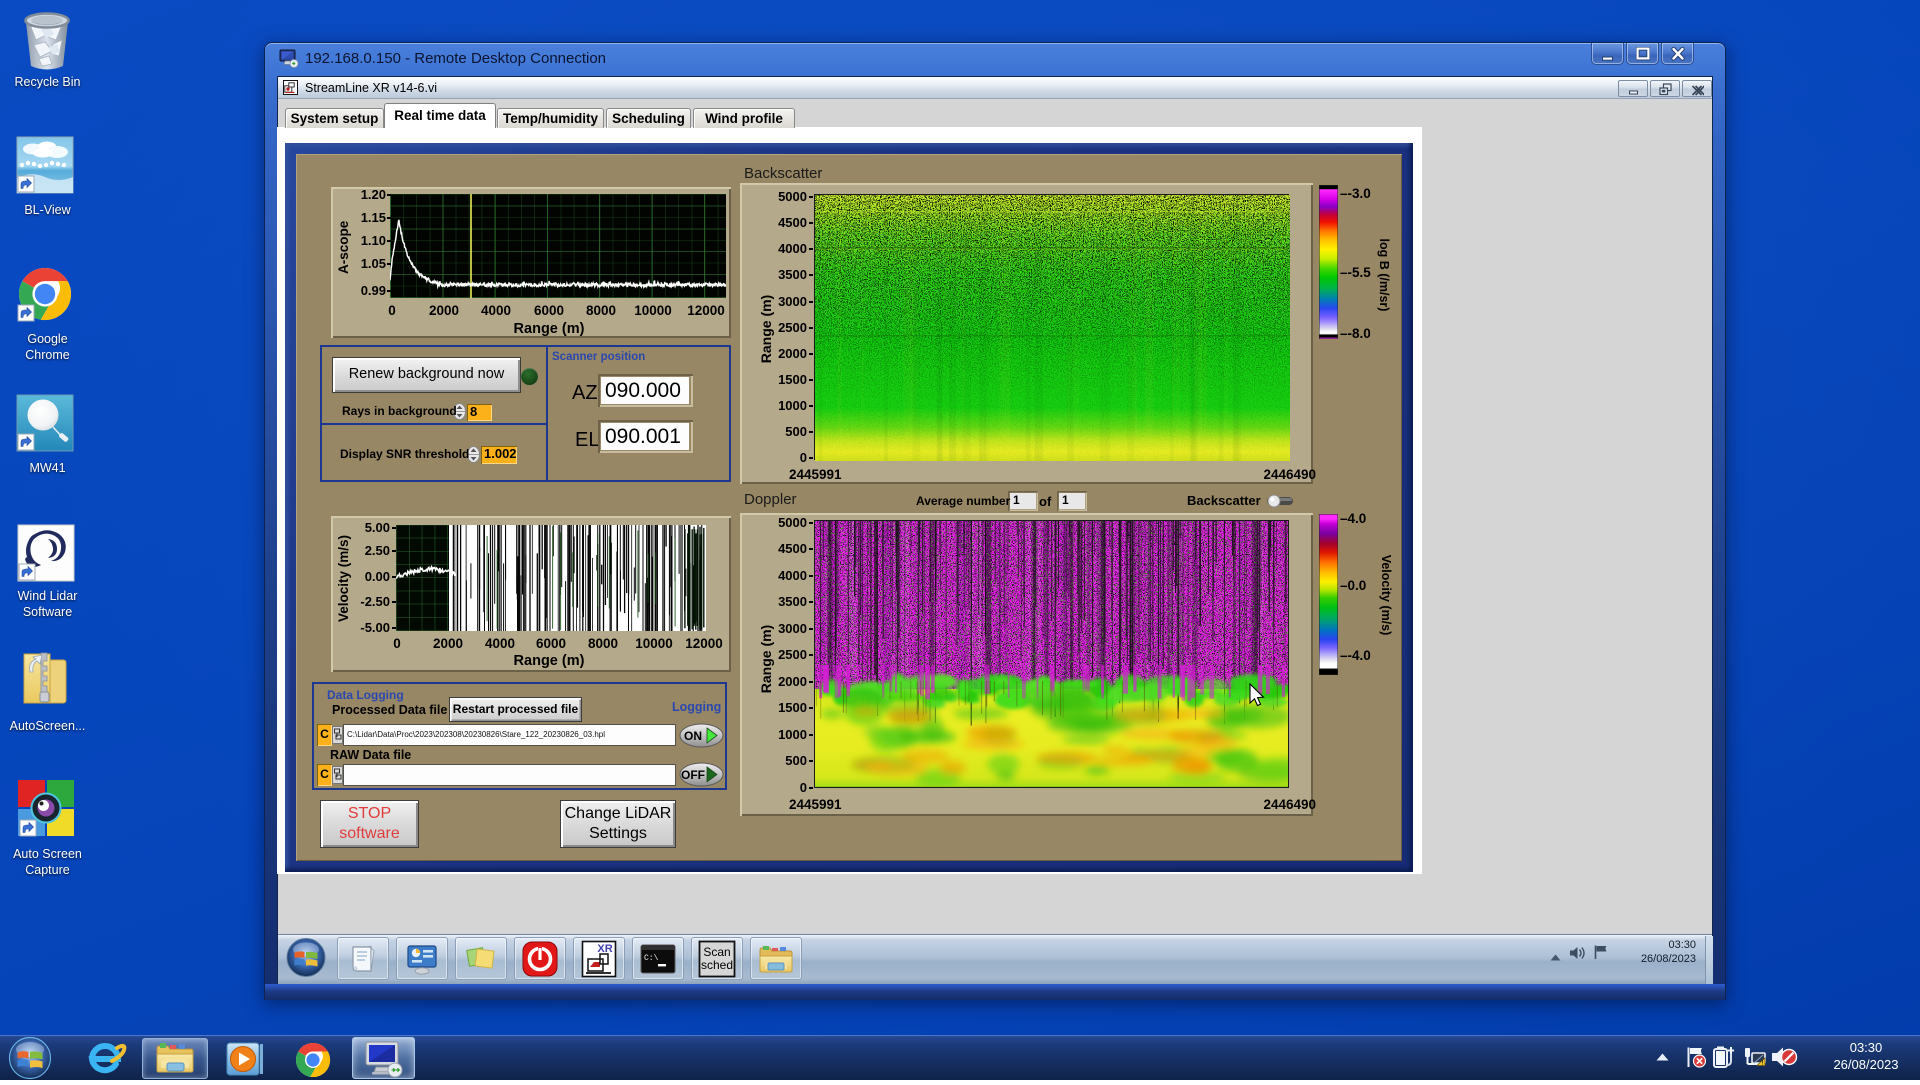 Image resolution: width=1920 pixels, height=1085 pixels. I want to click on svg-text: ON, so click(693, 736).